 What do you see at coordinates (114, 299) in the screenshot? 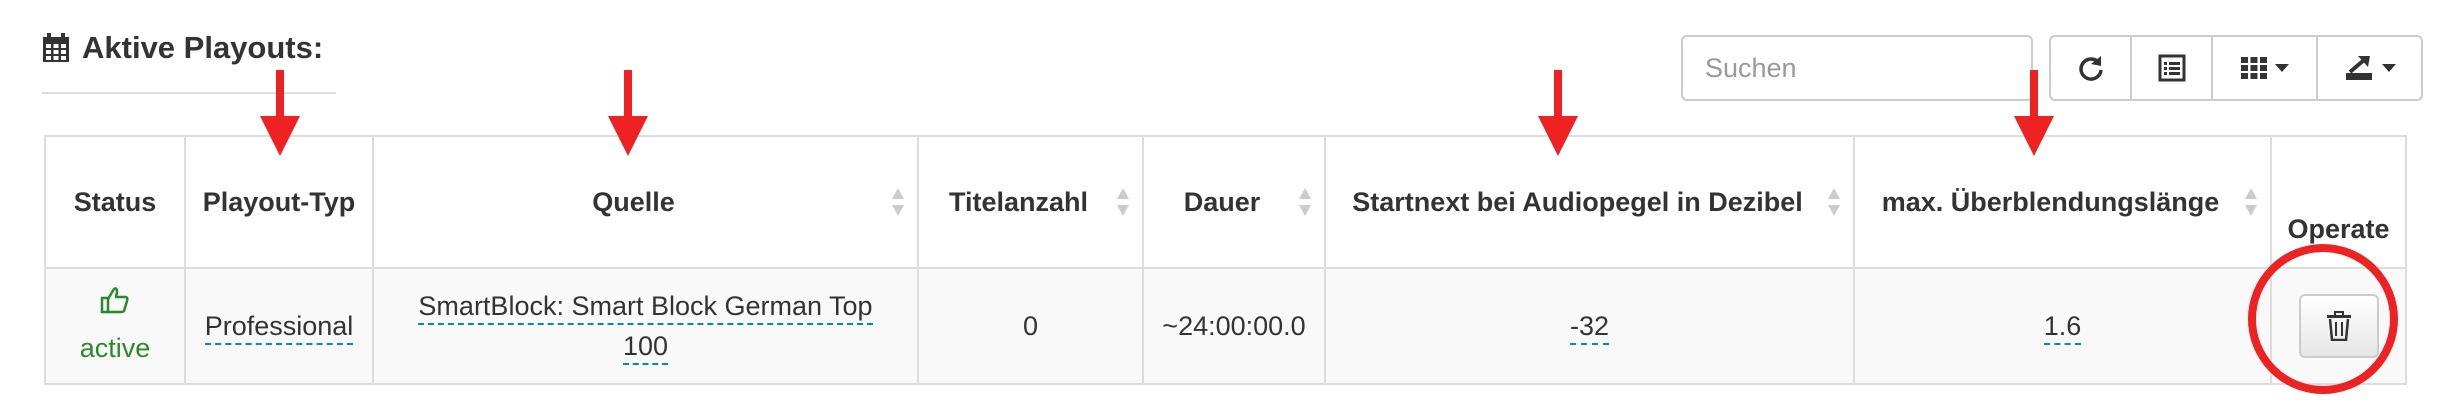
I see `thumbs-up-icon` at bounding box center [114, 299].